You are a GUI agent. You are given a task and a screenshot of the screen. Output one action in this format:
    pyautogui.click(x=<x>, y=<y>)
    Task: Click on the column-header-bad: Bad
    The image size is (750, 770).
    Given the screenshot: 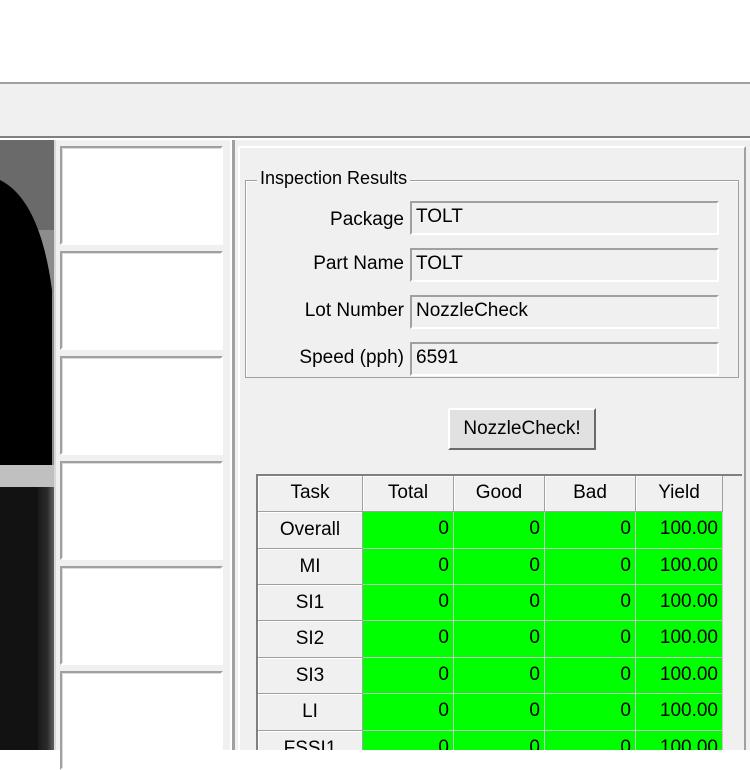 What is the action you would take?
    pyautogui.click(x=590, y=494)
    